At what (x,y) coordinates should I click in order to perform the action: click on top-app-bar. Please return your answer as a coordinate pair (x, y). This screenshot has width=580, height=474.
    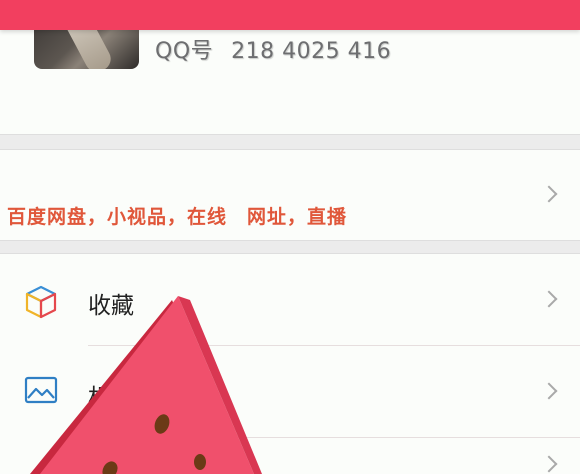
    Looking at the image, I should click on (290, 15).